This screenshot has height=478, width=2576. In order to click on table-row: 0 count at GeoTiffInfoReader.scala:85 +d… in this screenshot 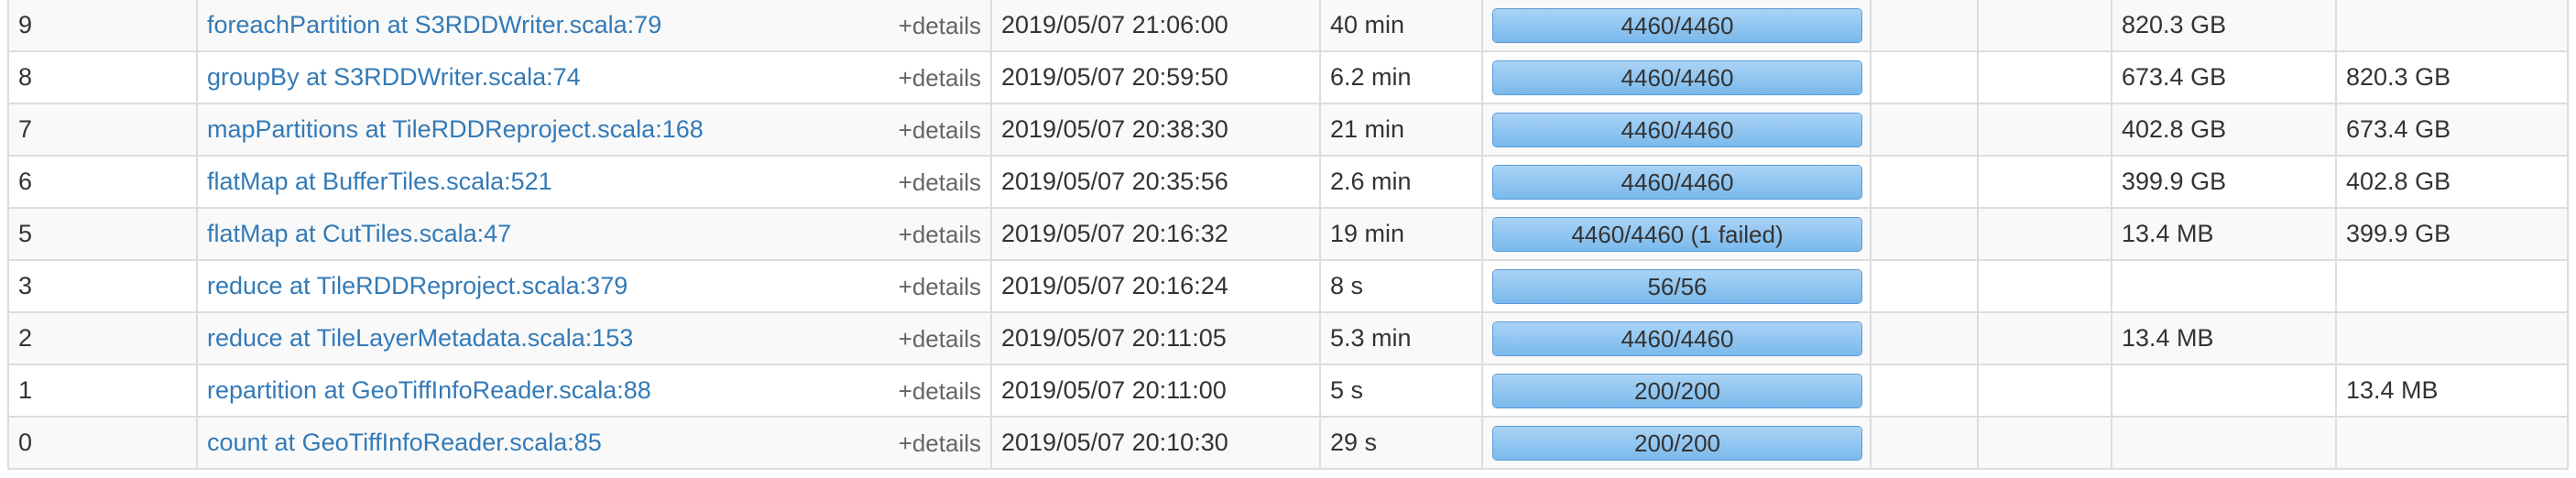, I will do `click(1288, 443)`.